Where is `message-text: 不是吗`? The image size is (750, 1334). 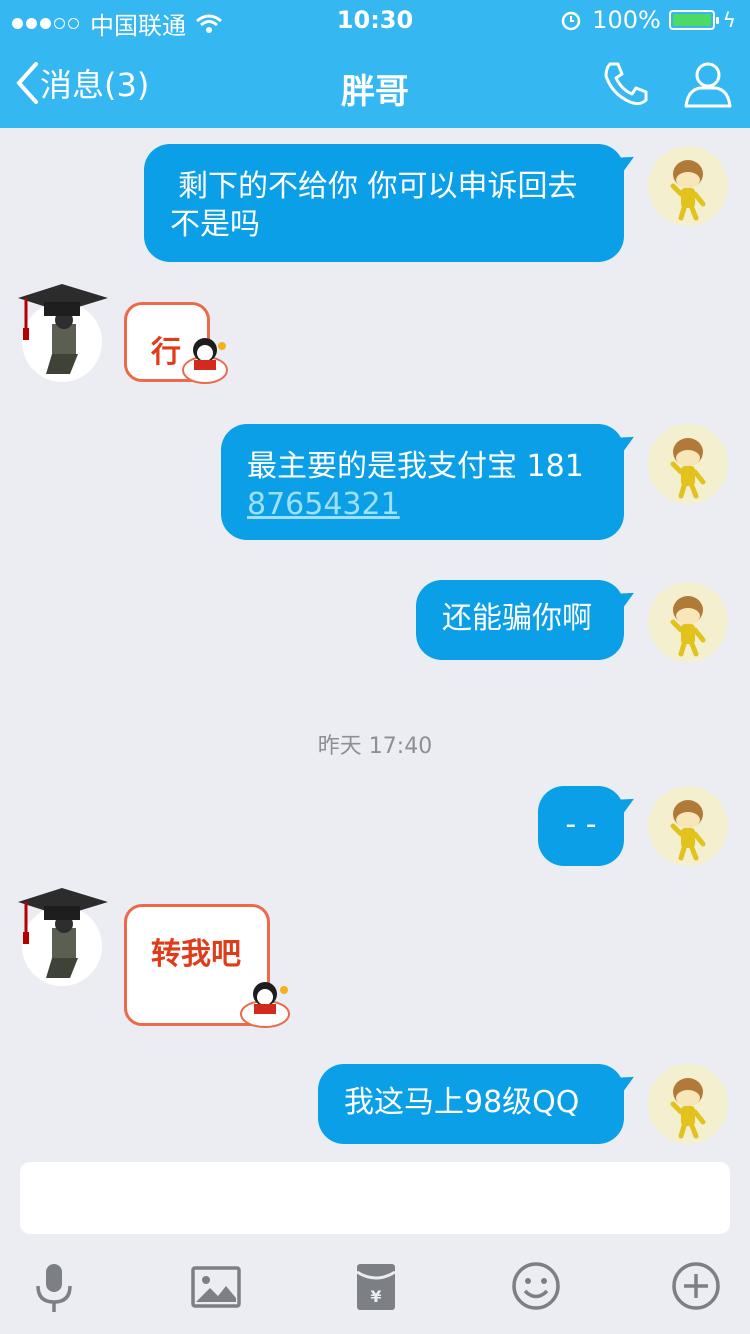
message-text: 不是吗 is located at coordinates (215, 224).